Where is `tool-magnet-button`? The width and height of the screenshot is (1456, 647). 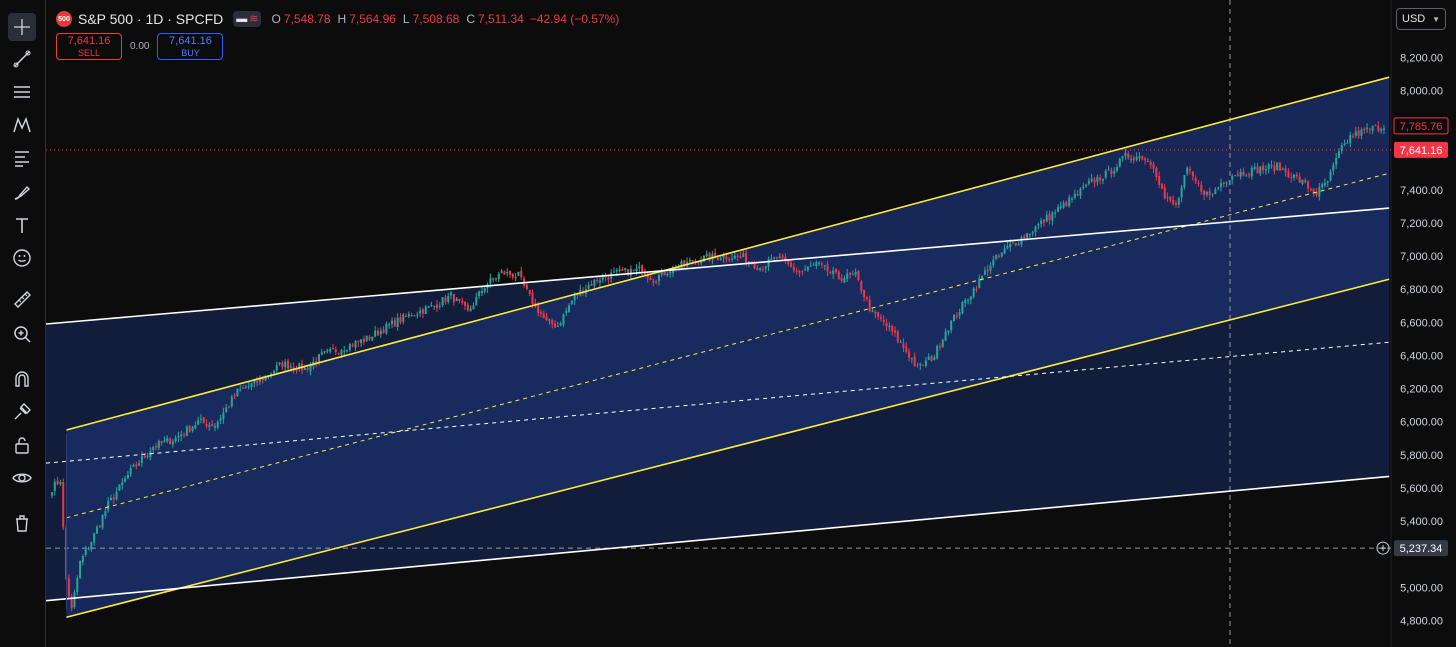
tool-magnet-button is located at coordinates (22, 379).